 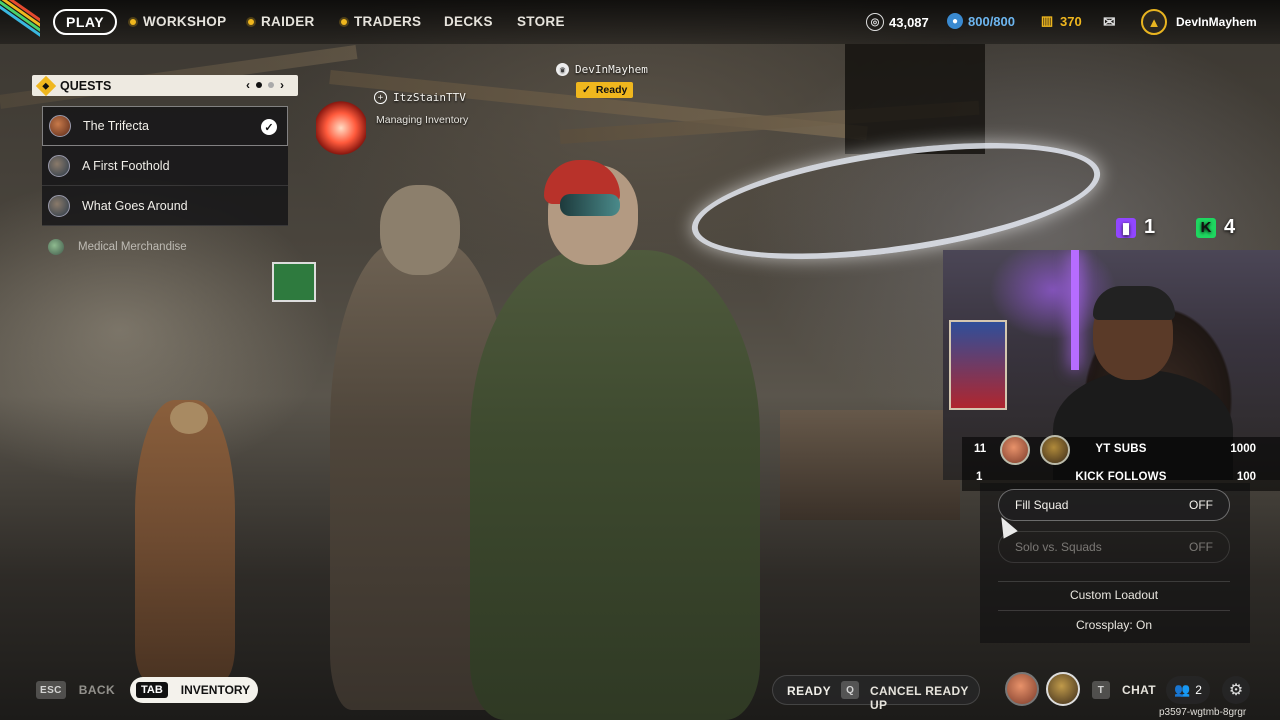 I want to click on solo-vs-squads-label: Solo vs. Squads, so click(x=1058, y=547).